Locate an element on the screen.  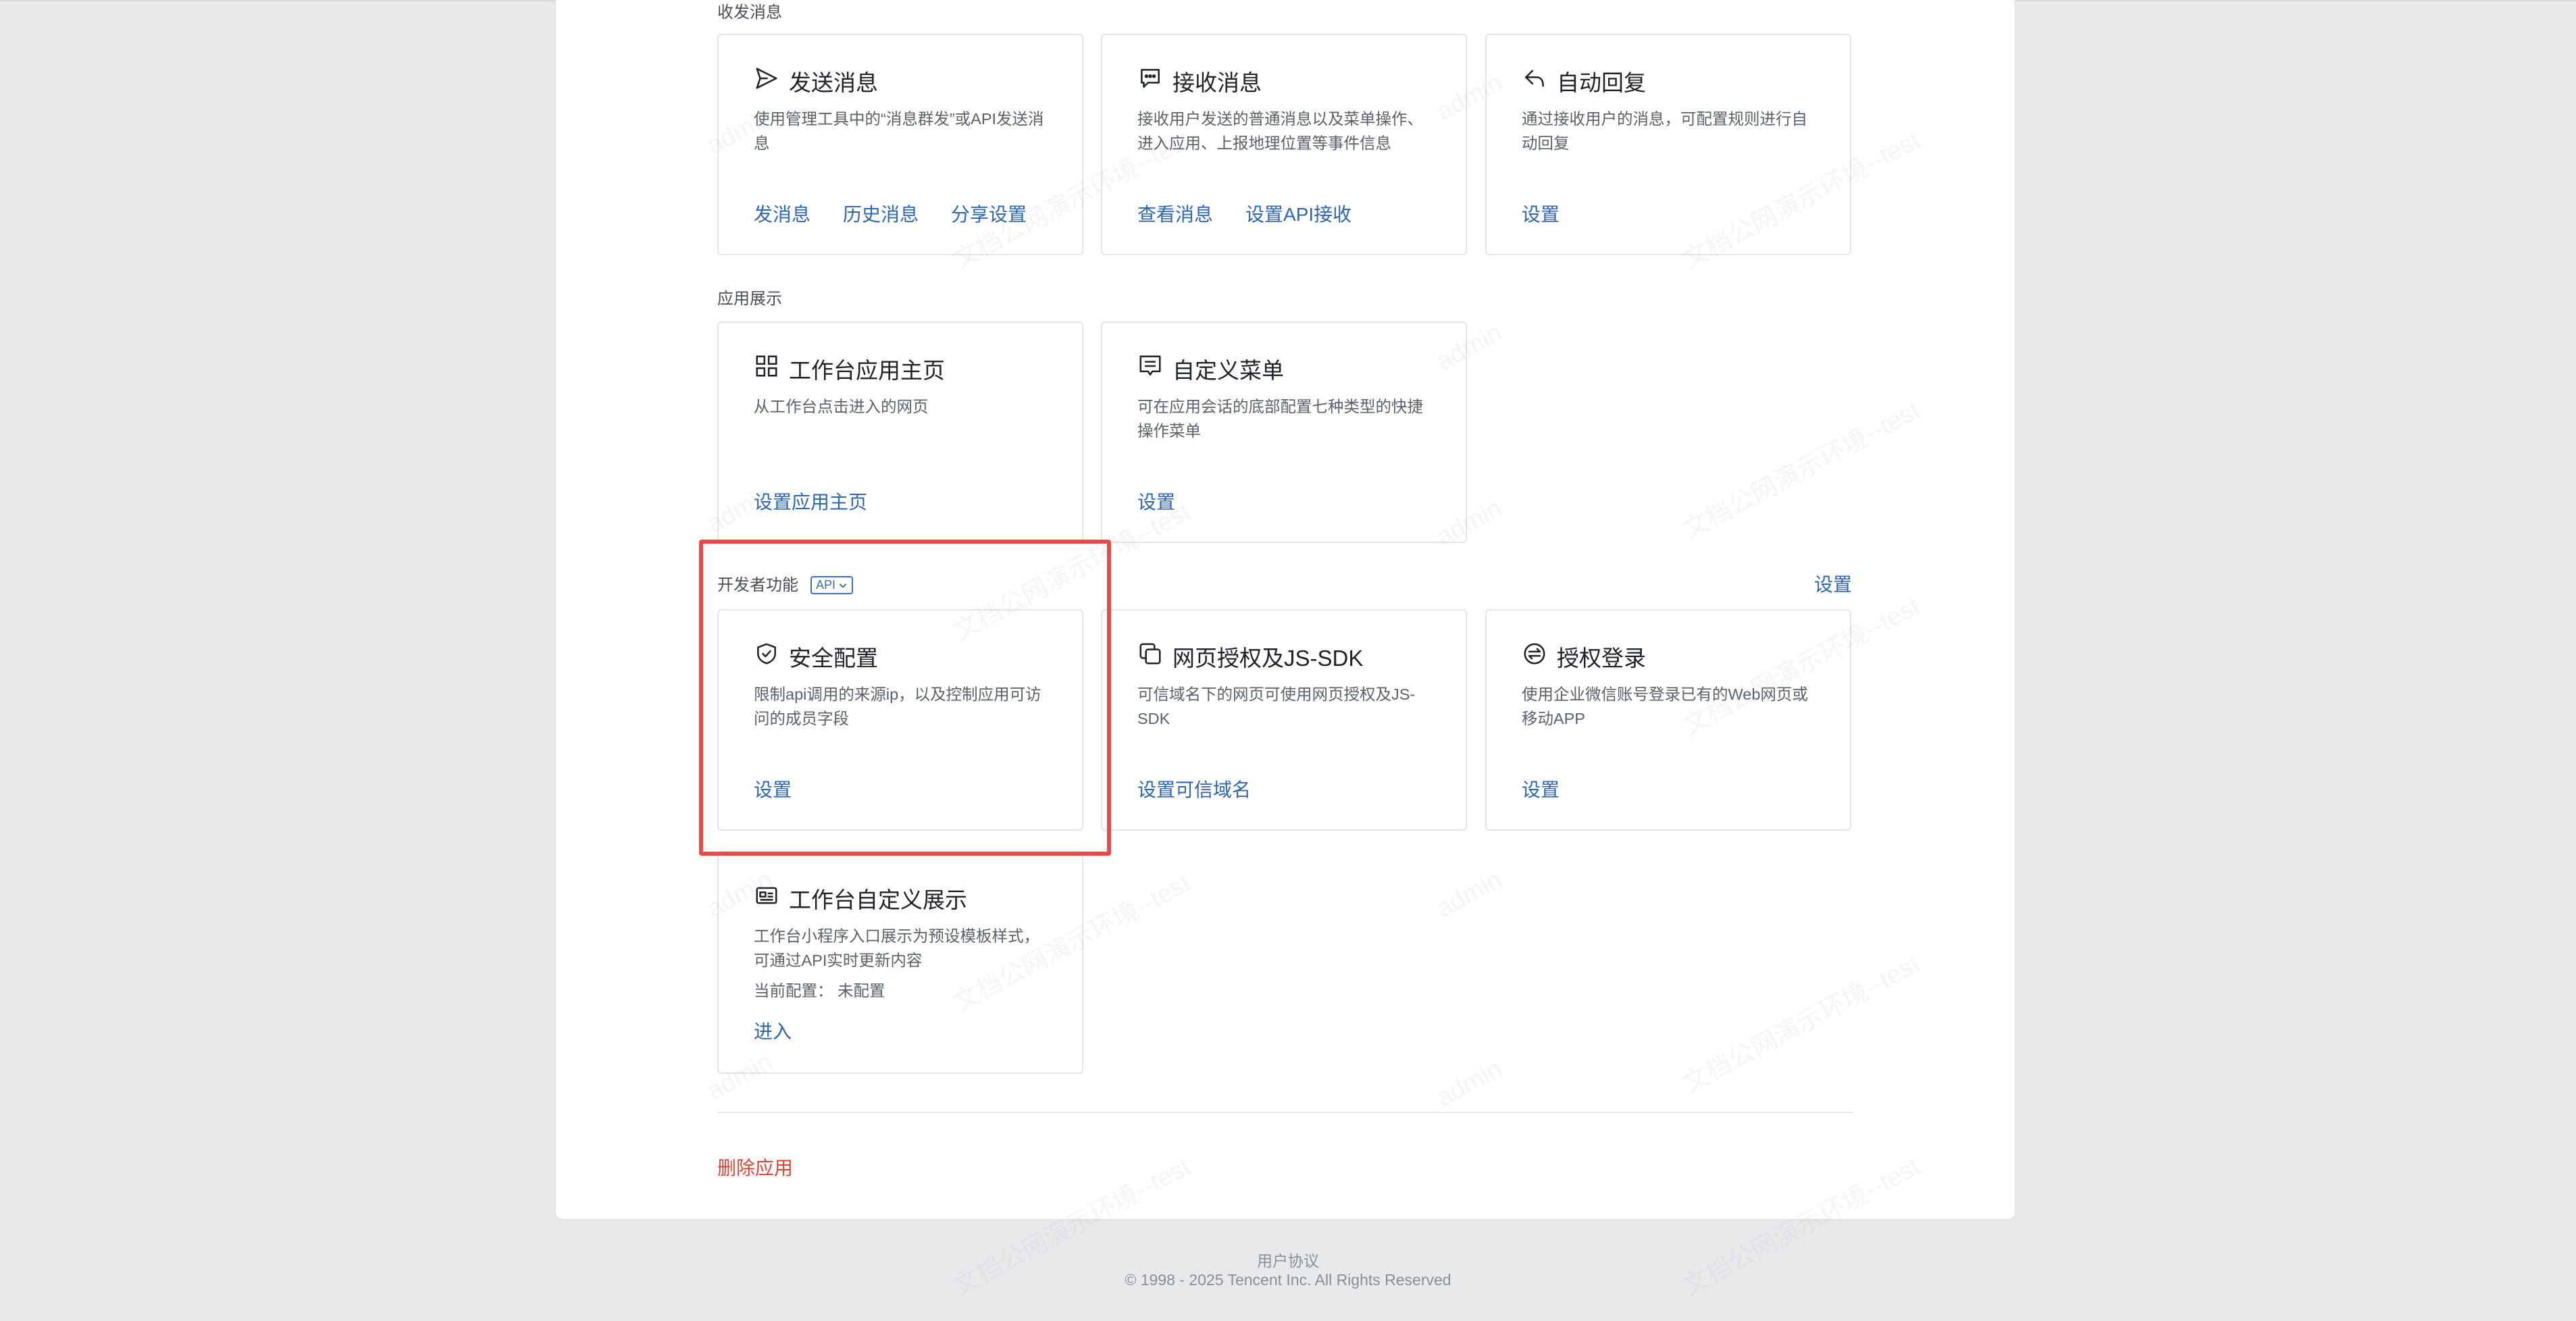
card-security-config: 安全配置 限制api调用的来源ip，以及控制应用可访问的成员字段 设置 is located at coordinates (900, 720).